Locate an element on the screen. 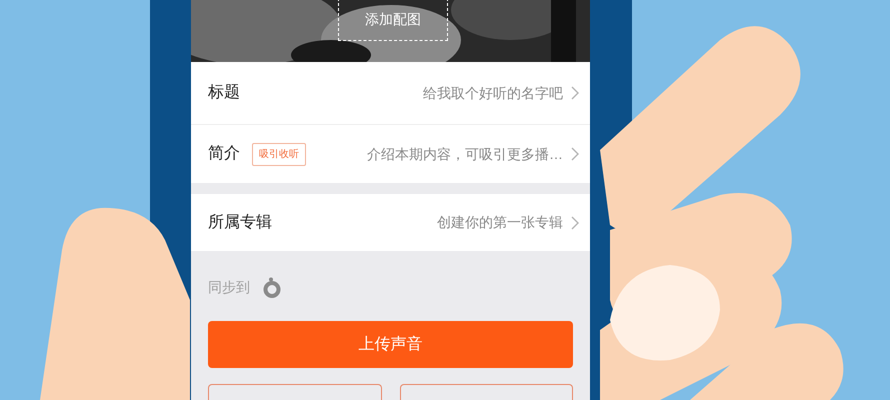  row-label: 标题 is located at coordinates (224, 93).